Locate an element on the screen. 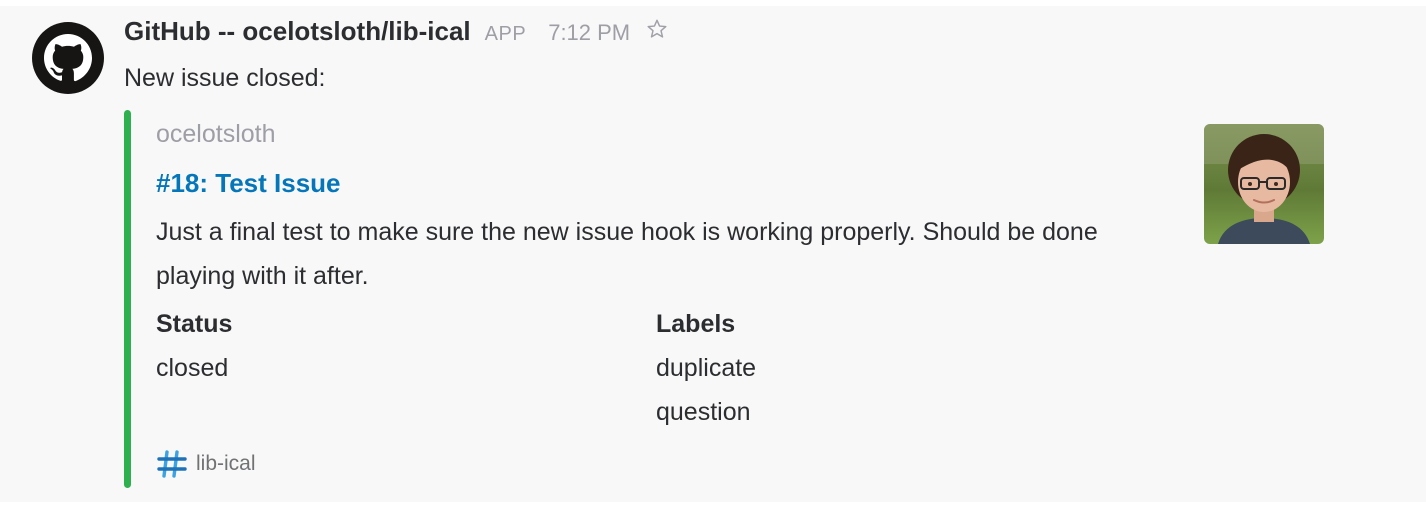 The image size is (1426, 505). app-badge: APP is located at coordinates (505, 34).